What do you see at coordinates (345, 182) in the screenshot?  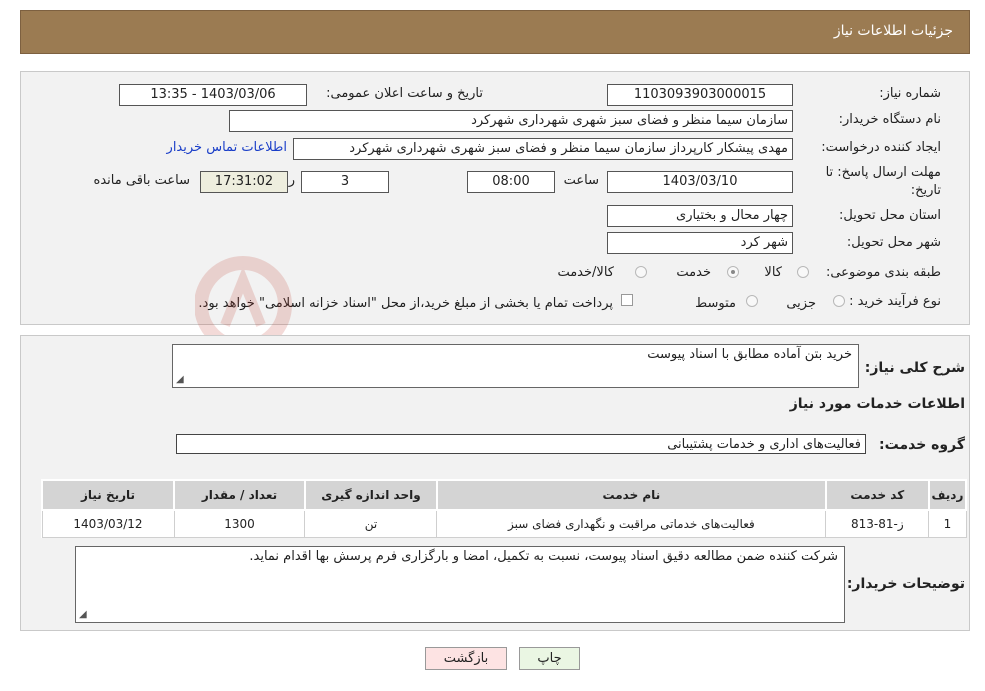 I see `days-remaining-field: 3` at bounding box center [345, 182].